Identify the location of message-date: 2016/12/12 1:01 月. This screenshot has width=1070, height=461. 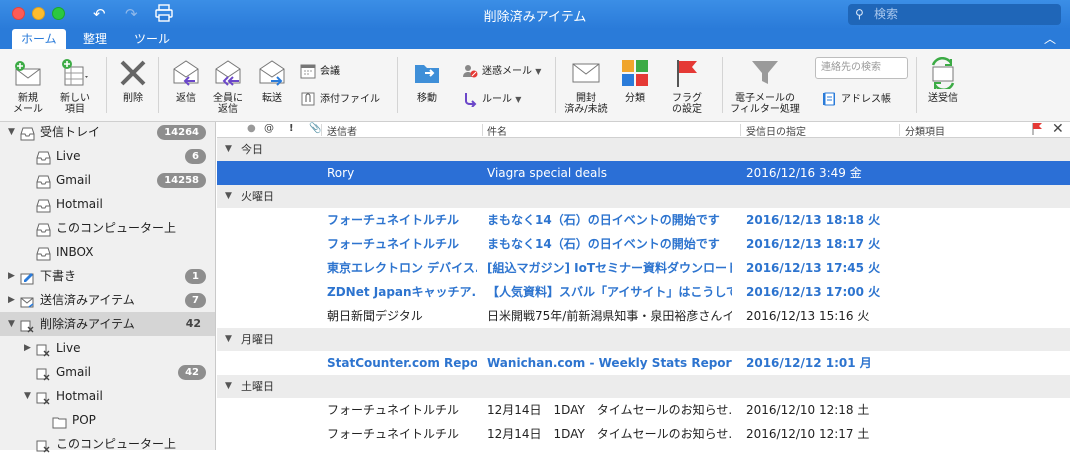
(809, 363).